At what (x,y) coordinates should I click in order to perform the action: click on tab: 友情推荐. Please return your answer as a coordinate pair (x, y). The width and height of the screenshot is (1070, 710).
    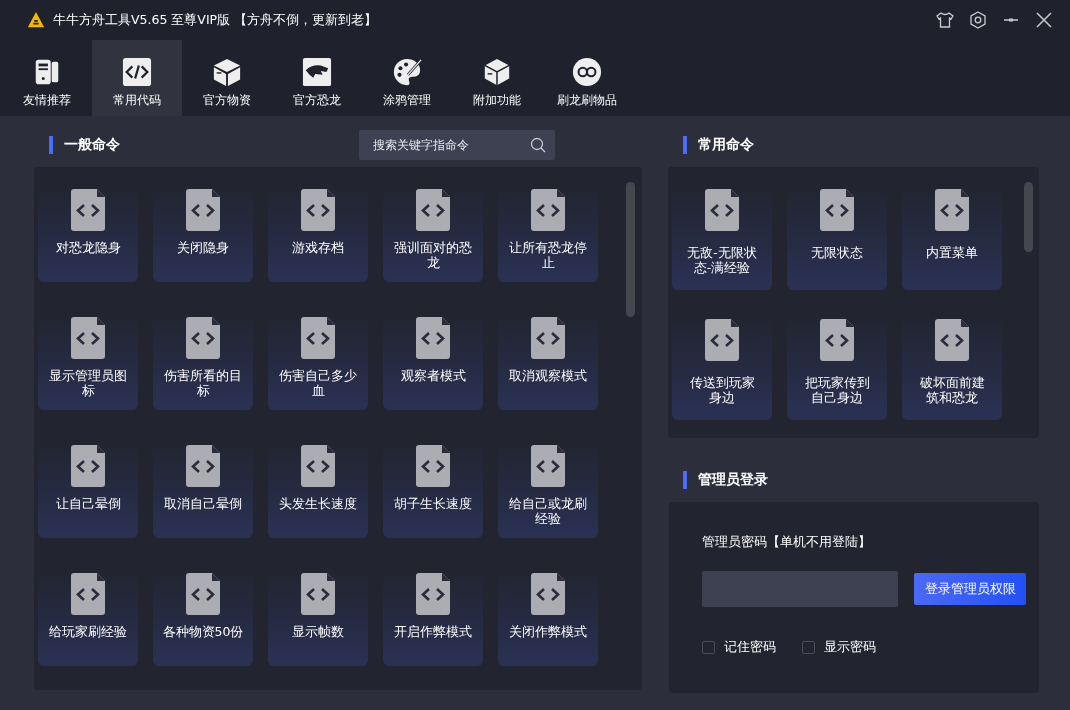
    Looking at the image, I should click on (47, 78).